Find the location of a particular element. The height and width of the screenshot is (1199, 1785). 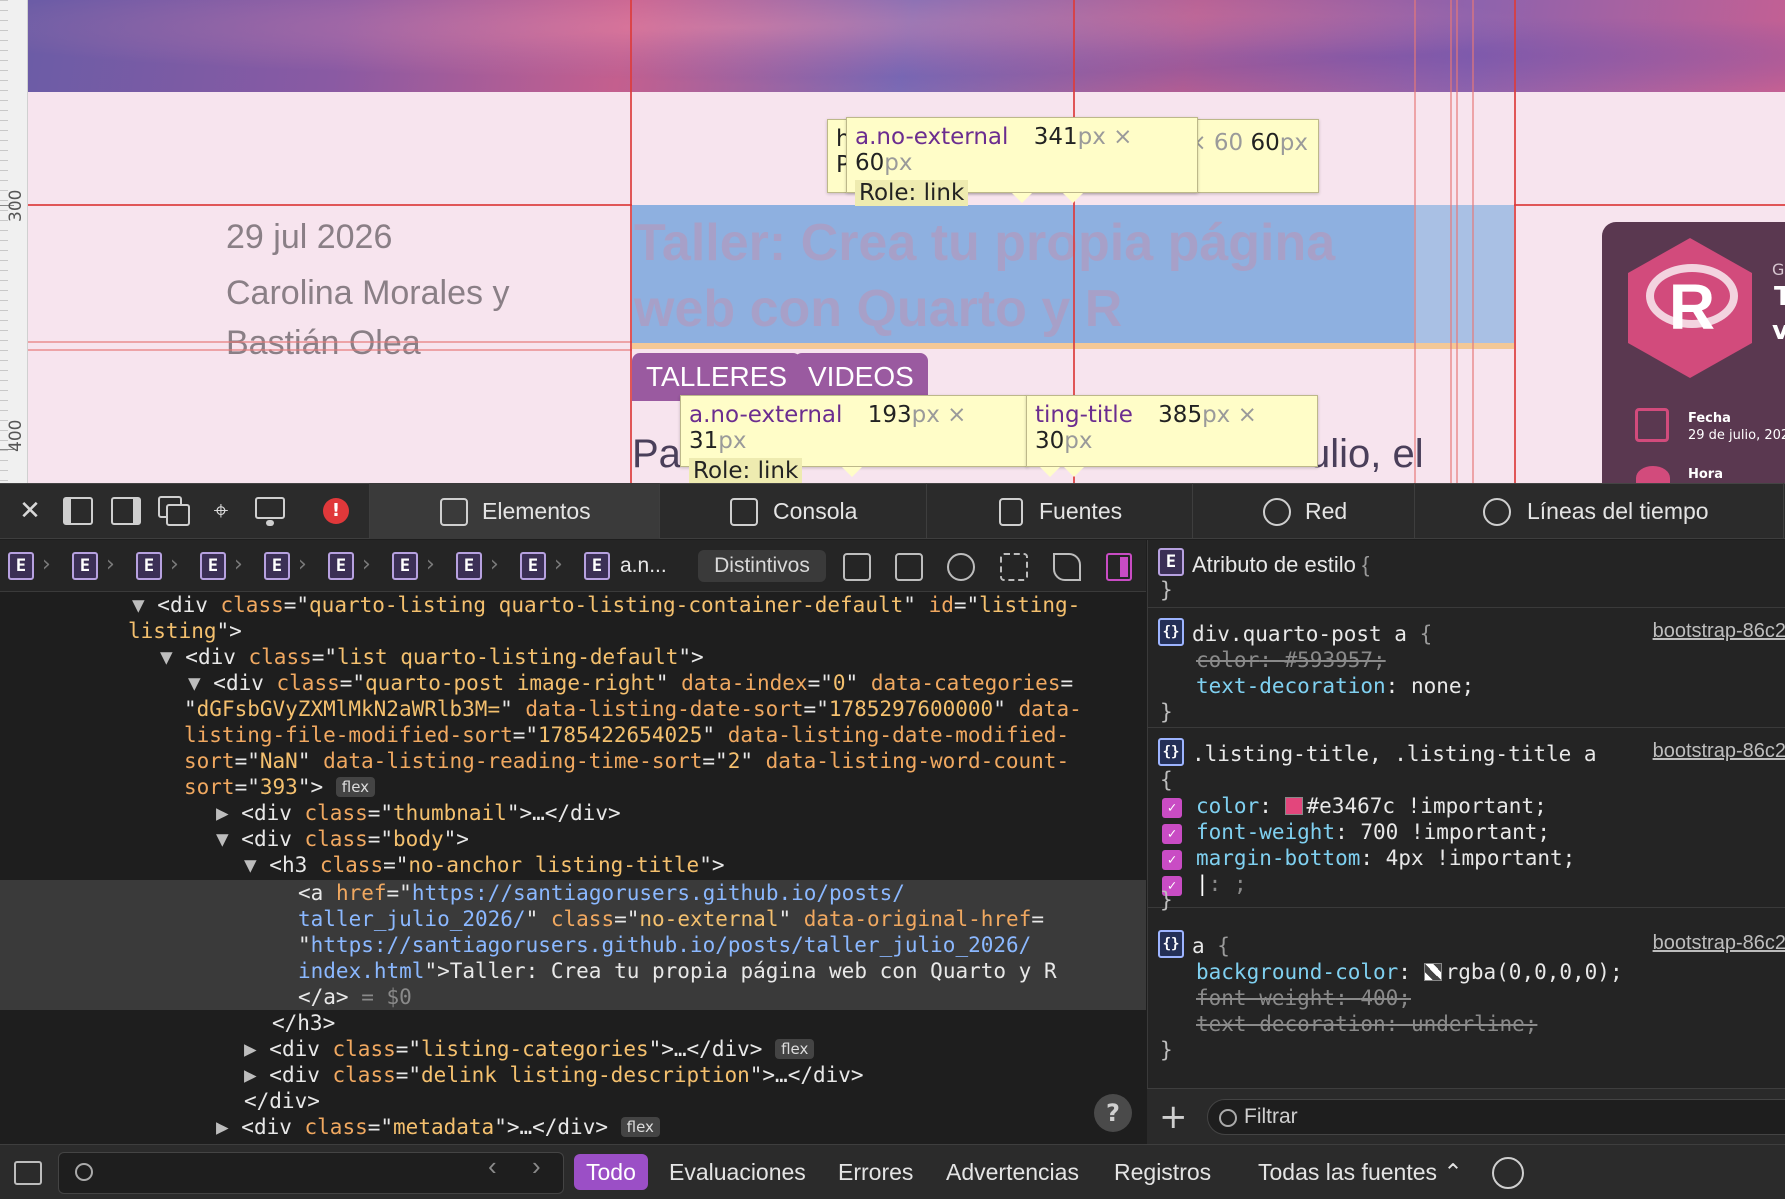

css-property-overridden: font-weight: 400; is located at coordinates (1303, 998).